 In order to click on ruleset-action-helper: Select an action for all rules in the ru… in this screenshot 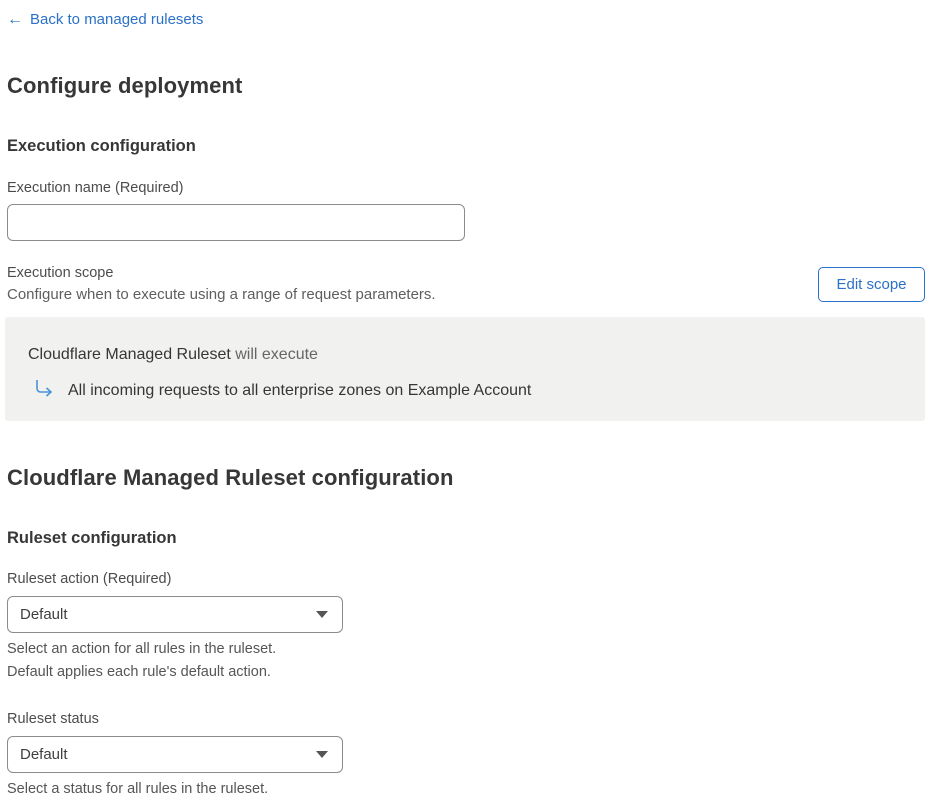, I will do `click(466, 661)`.